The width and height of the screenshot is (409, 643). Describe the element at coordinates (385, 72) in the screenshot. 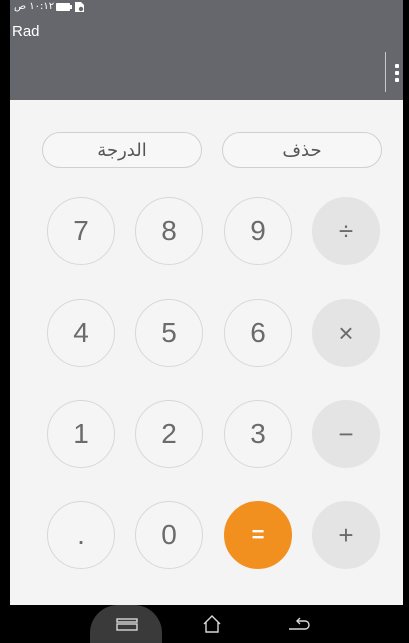

I see `menu-divider` at that location.